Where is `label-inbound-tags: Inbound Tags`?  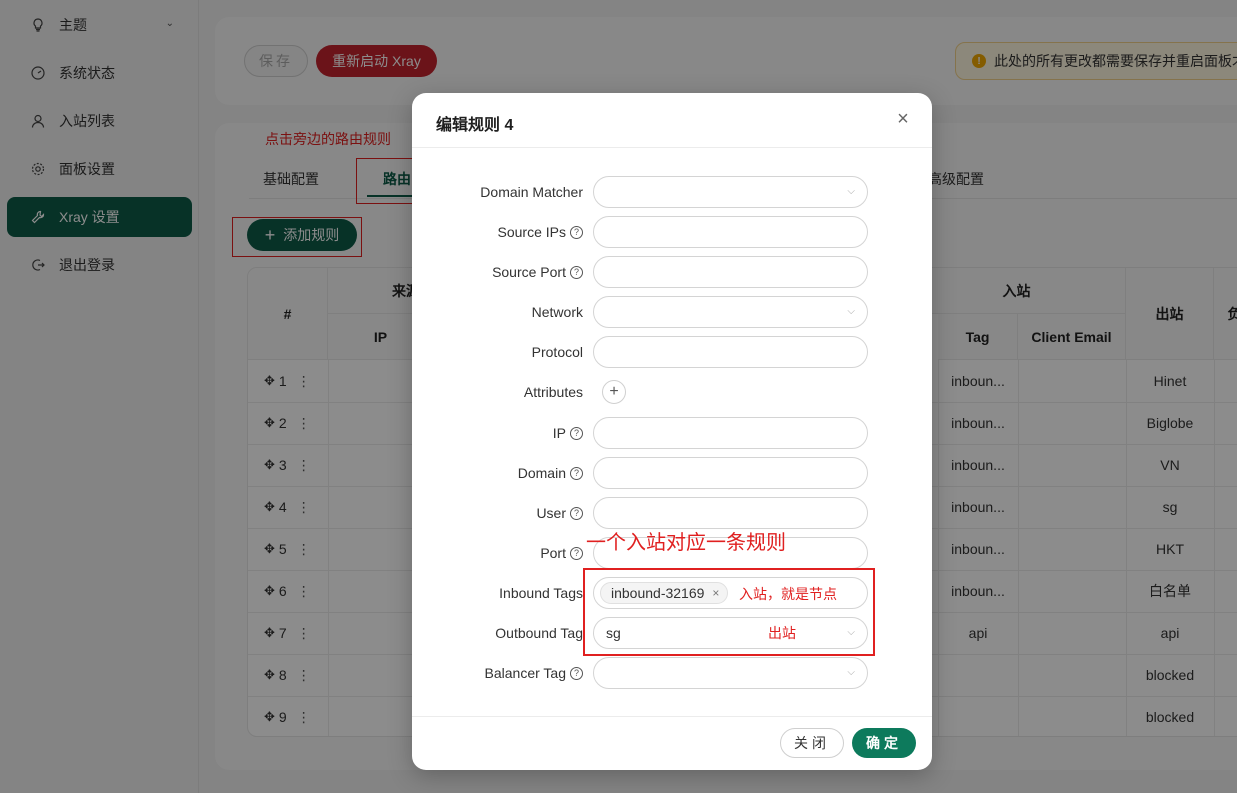
label-inbound-tags: Inbound Tags is located at coordinates (541, 593).